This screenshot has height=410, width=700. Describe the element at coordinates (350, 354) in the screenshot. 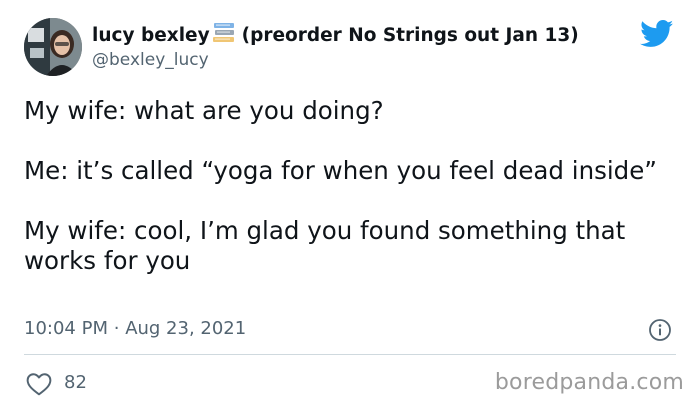

I see `divider` at that location.